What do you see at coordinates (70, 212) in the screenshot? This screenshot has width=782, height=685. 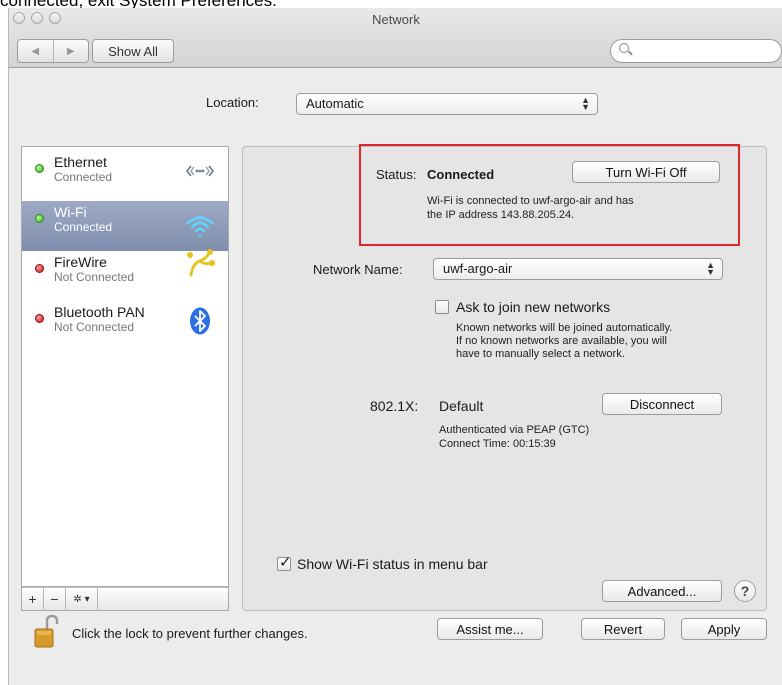 I see `service-name: Wi-Fi` at bounding box center [70, 212].